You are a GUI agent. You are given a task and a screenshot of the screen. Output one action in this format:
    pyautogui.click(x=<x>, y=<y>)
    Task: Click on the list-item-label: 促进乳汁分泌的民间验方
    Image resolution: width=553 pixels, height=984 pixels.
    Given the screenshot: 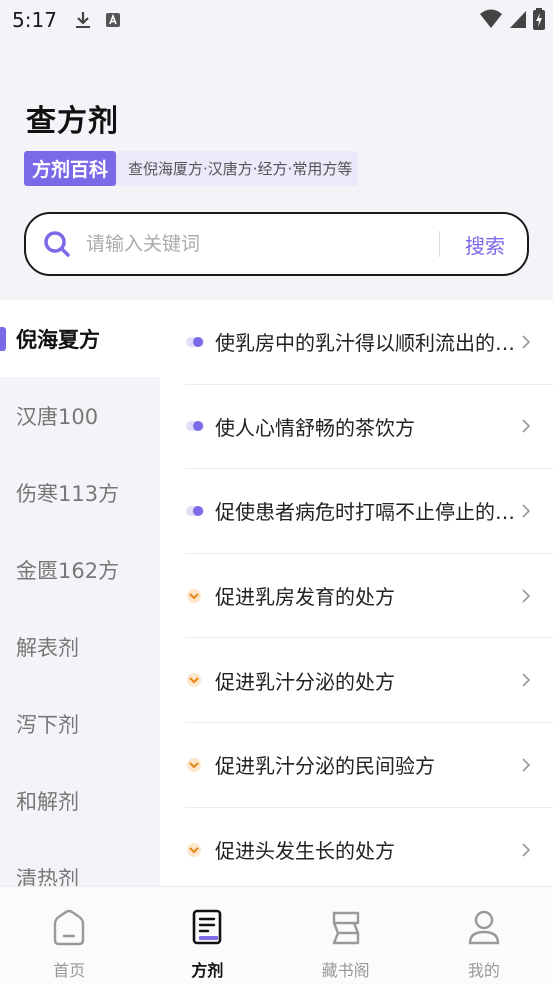 What is the action you would take?
    pyautogui.click(x=325, y=766)
    